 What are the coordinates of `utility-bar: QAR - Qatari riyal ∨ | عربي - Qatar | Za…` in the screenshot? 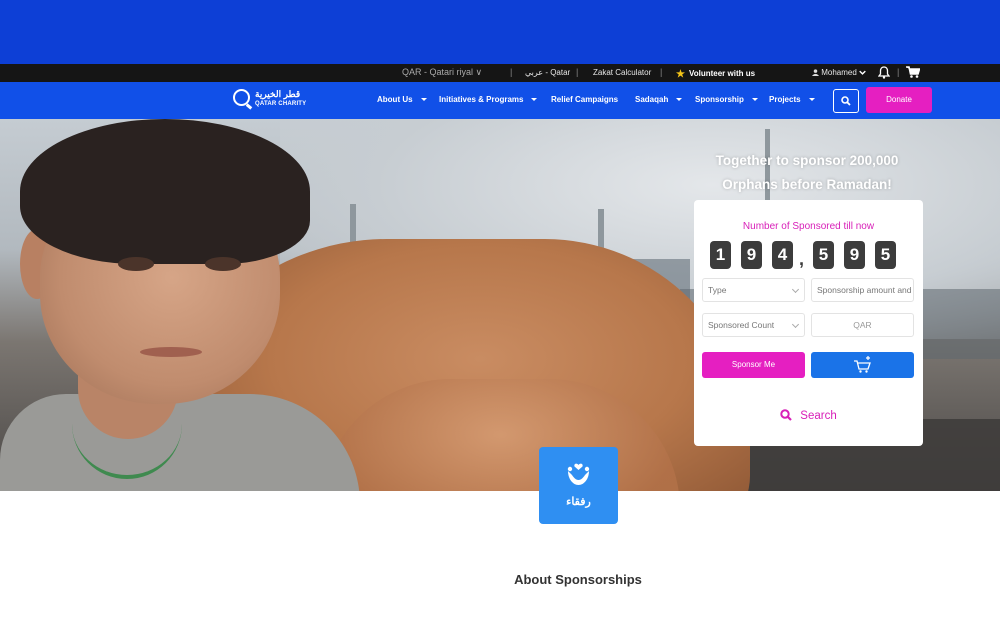 It's located at (500, 73).